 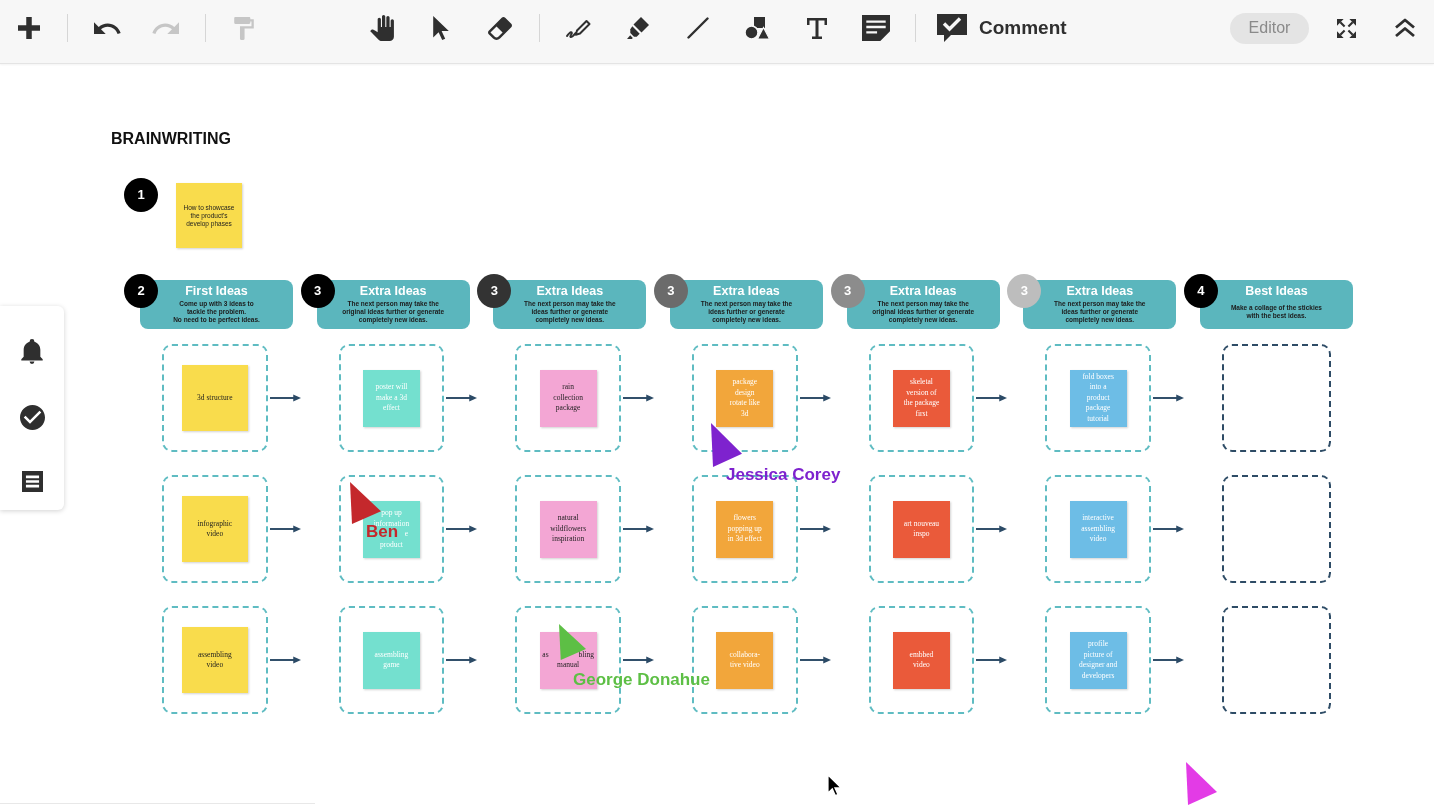 I want to click on pointer-icon, so click(x=441, y=28).